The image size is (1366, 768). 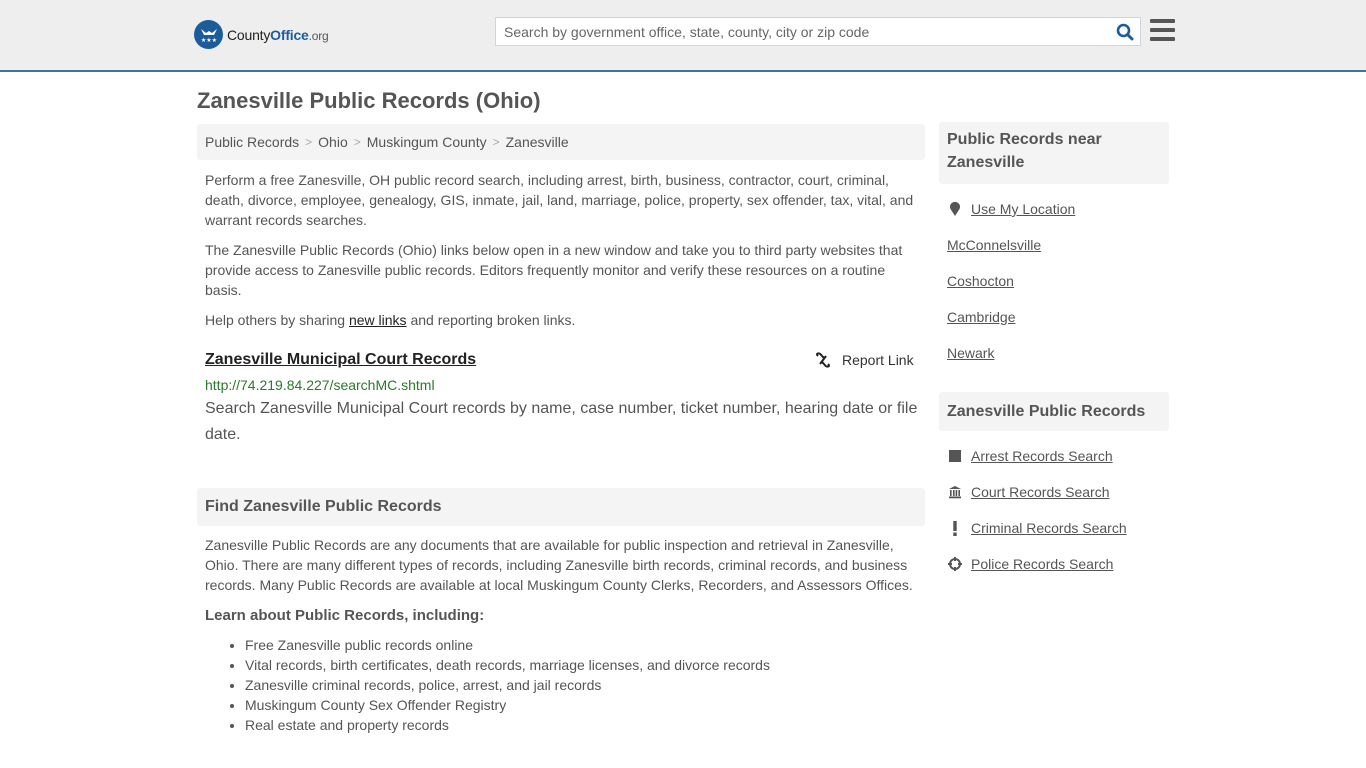 I want to click on nearby-city-item: Newark, so click(x=970, y=353).